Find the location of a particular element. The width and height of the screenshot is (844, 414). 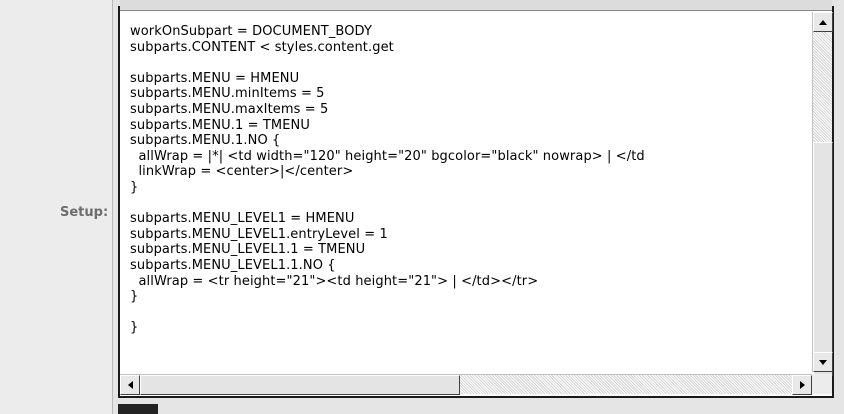

code-line: subparts.MENU.1.NO { is located at coordinates (205, 141).